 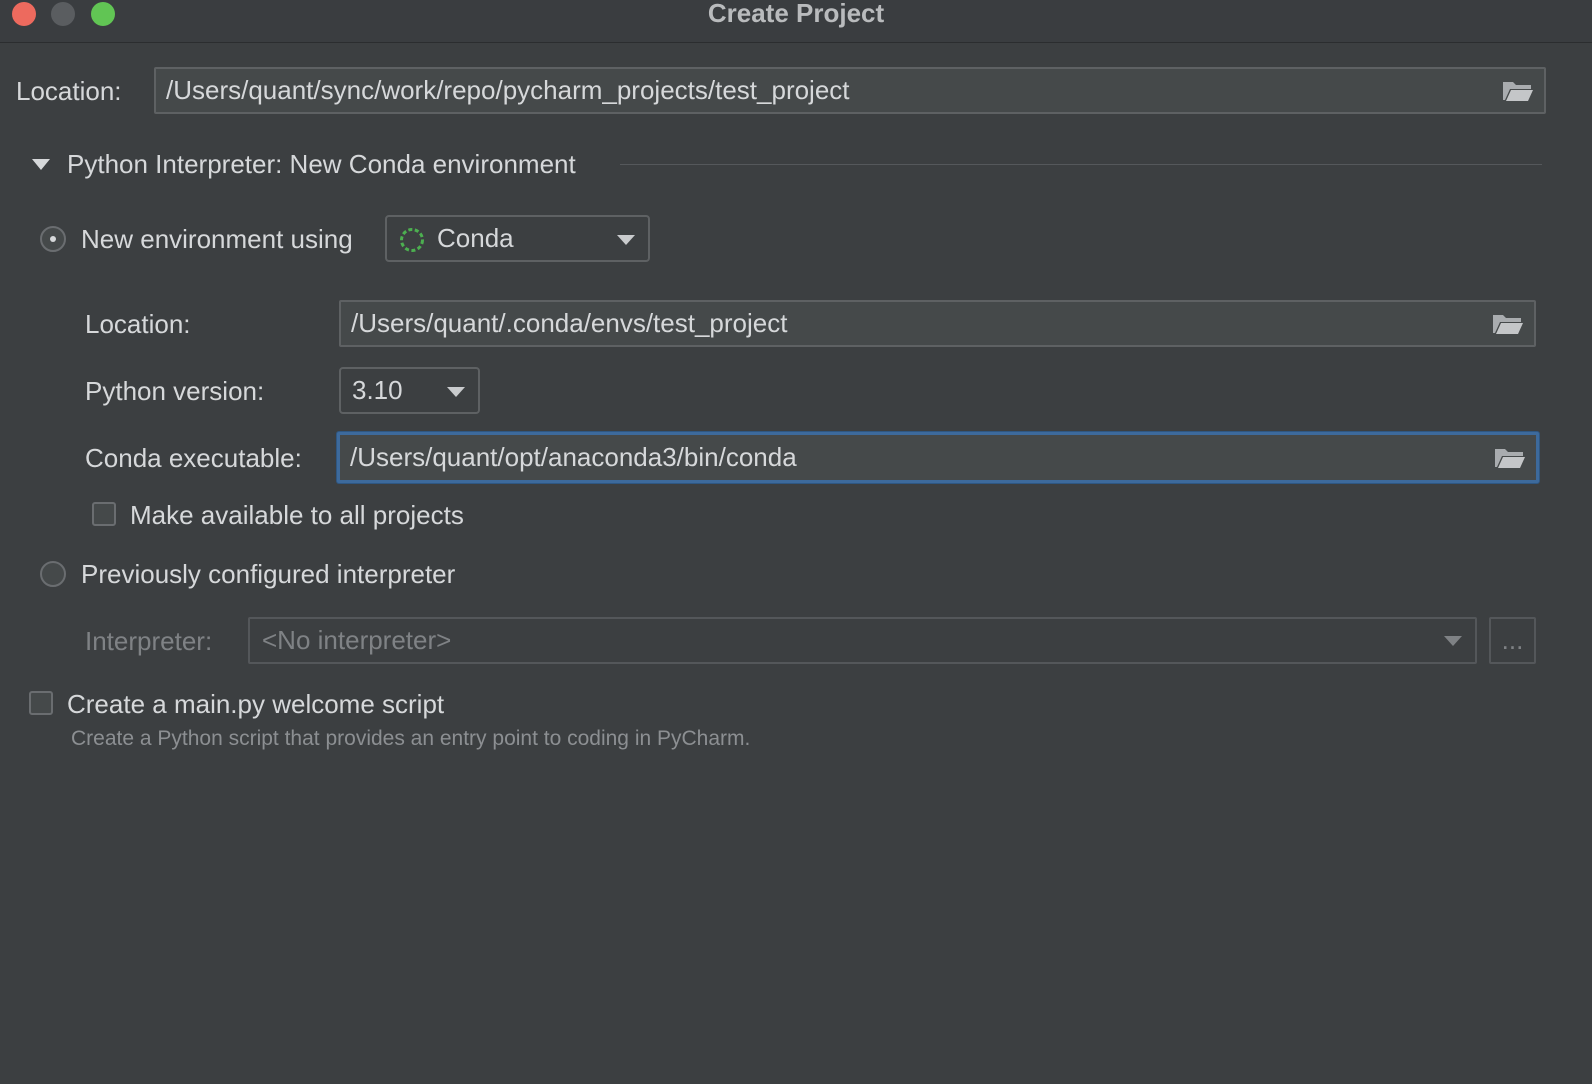 I want to click on radio-selected-dot, so click(x=53, y=239).